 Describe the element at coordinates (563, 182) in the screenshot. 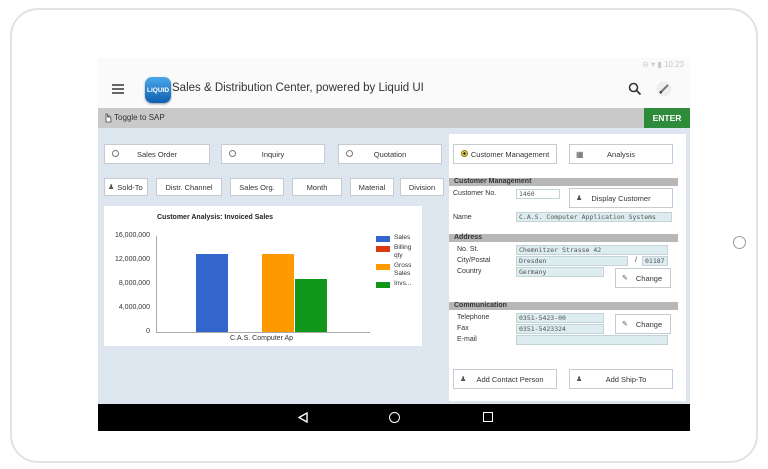

I see `section-customer-management: Customer Management` at that location.